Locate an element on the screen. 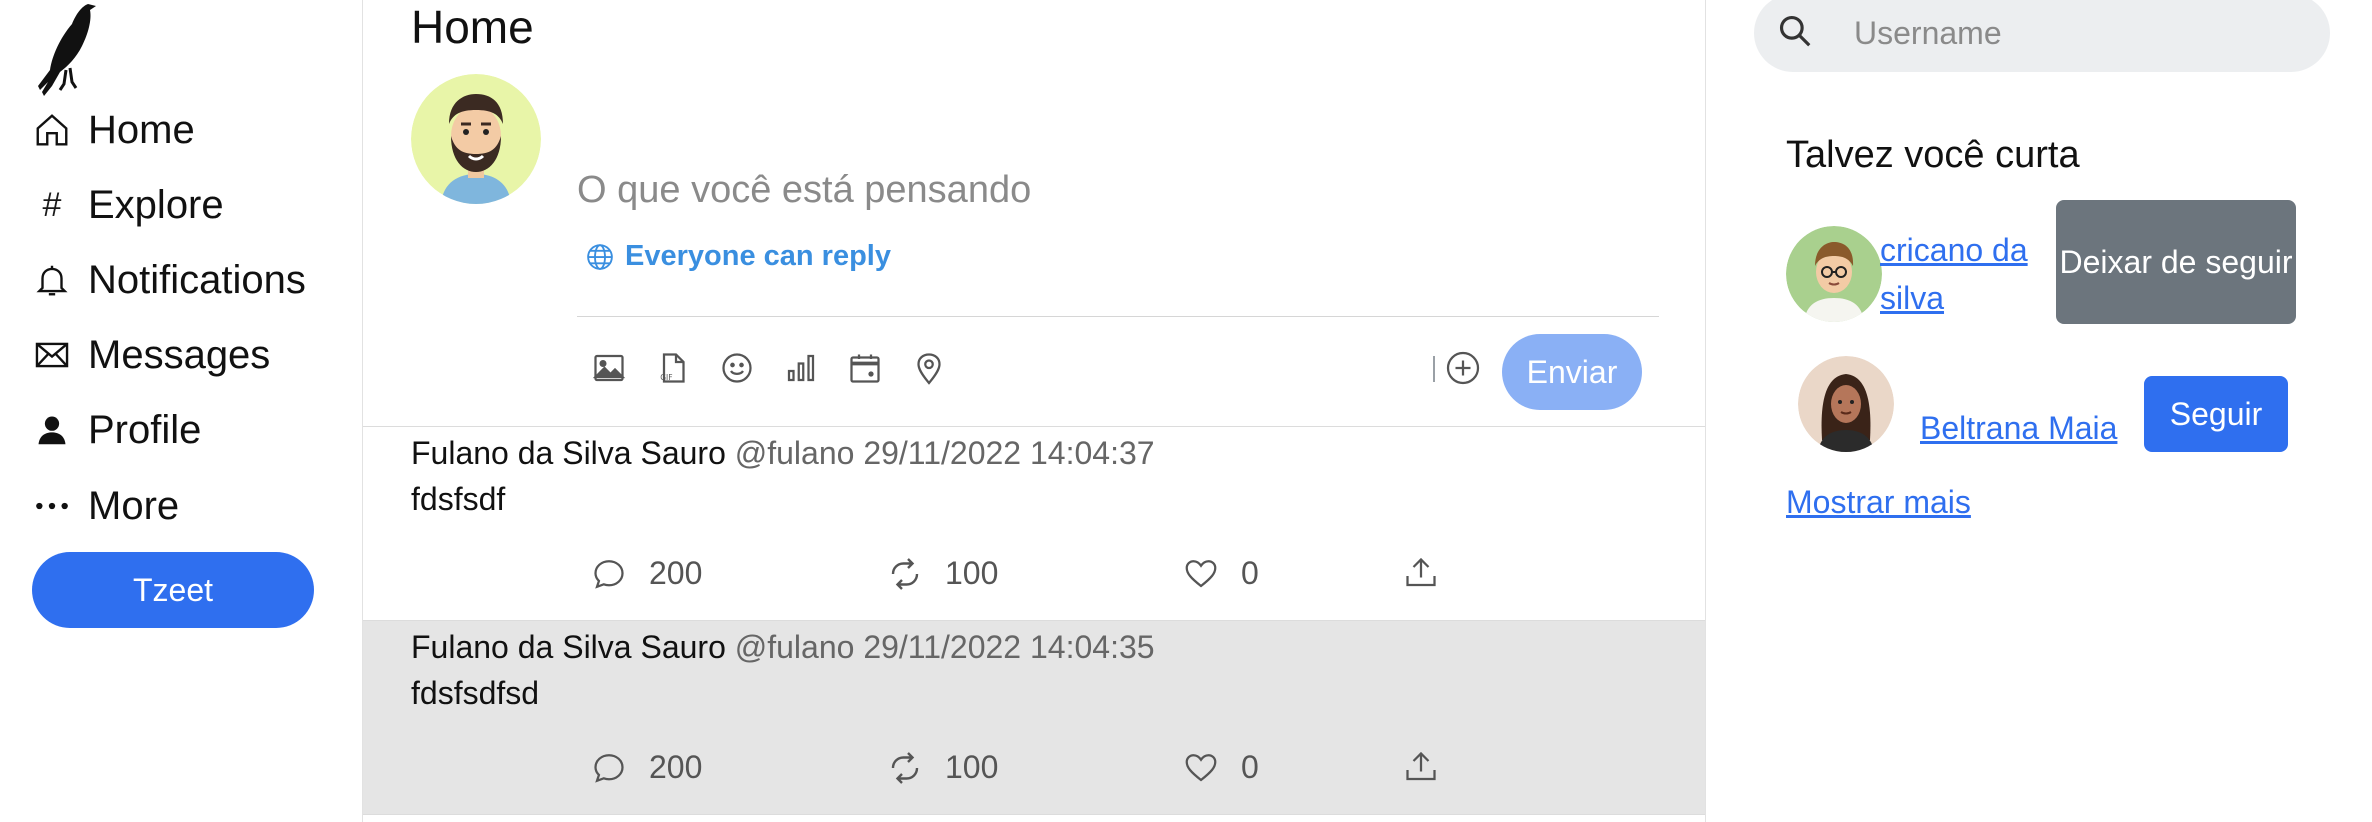 This screenshot has height=822, width=2372. nav-label: Notifications is located at coordinates (197, 279).